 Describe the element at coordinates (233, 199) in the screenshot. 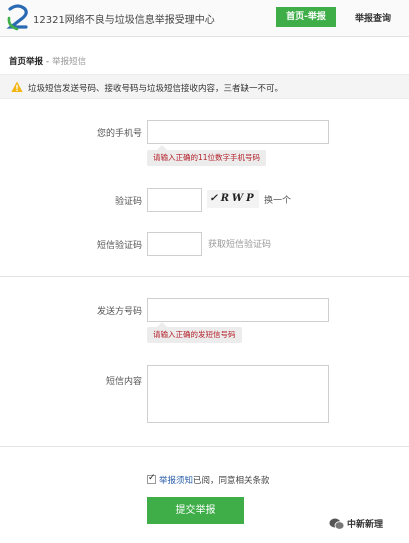

I see `captcha-image: ✓RWP` at that location.